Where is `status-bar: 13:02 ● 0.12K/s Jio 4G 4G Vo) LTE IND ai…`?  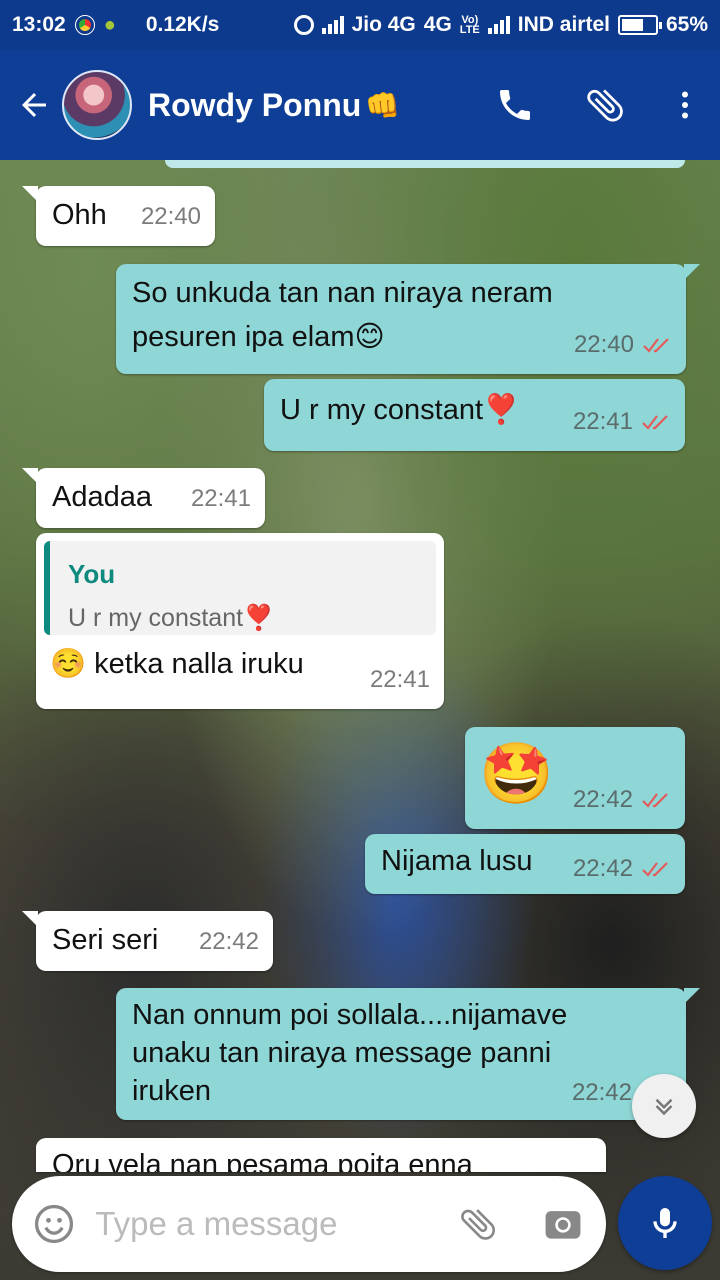 status-bar: 13:02 ● 0.12K/s Jio 4G 4G Vo) LTE IND ai… is located at coordinates (360, 25).